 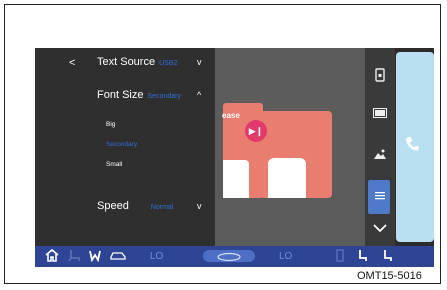 What do you see at coordinates (75, 257) in the screenshot?
I see `seat-icon` at bounding box center [75, 257].